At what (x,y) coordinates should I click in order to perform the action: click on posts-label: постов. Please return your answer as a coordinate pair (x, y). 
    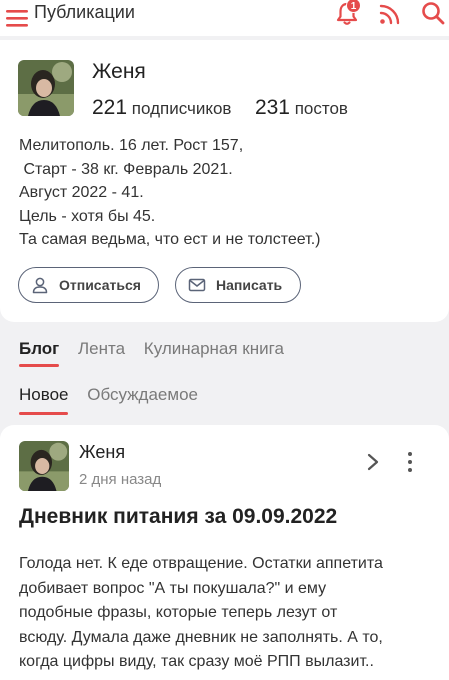
    Looking at the image, I should click on (321, 108).